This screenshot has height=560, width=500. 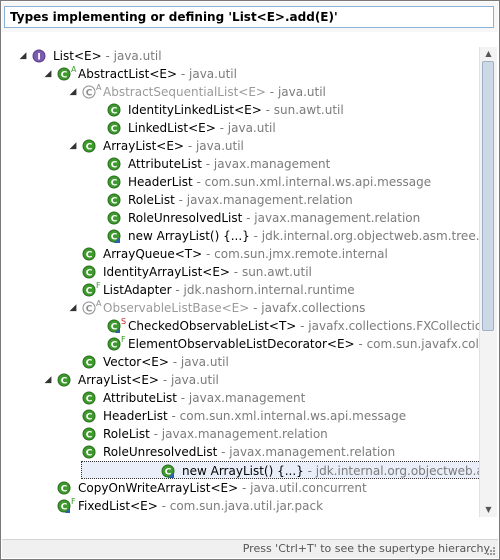 What do you see at coordinates (143, 146) in the screenshot?
I see `type-name: ArrayList<E>` at bounding box center [143, 146].